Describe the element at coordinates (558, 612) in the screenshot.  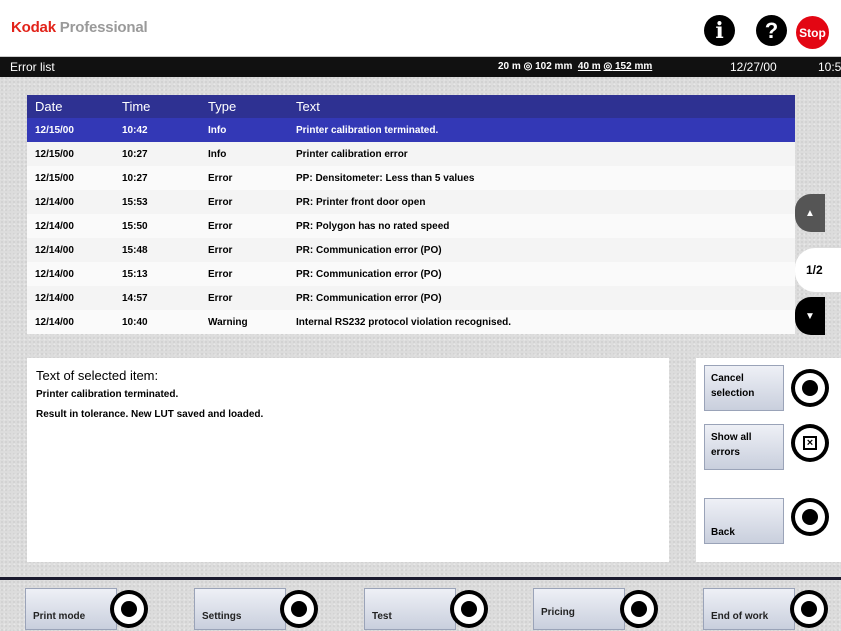
I see `pricing-label: Pricing` at that location.